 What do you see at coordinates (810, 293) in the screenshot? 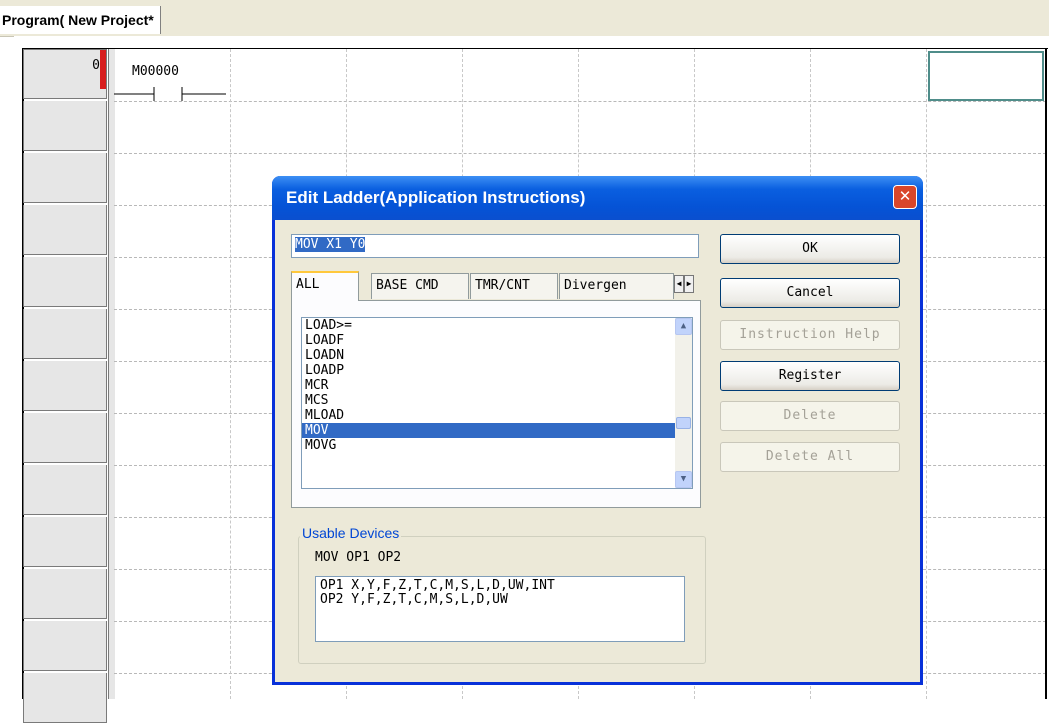
I see `cancel-button: Cancel` at bounding box center [810, 293].